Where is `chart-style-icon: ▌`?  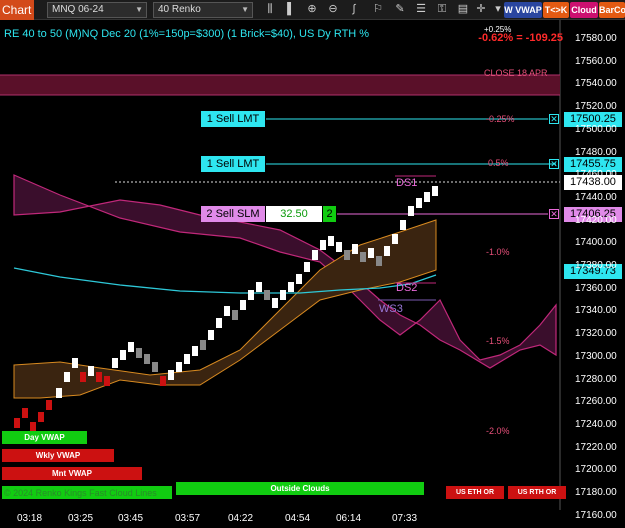
chart-style-icon: ▌ is located at coordinates (291, 10).